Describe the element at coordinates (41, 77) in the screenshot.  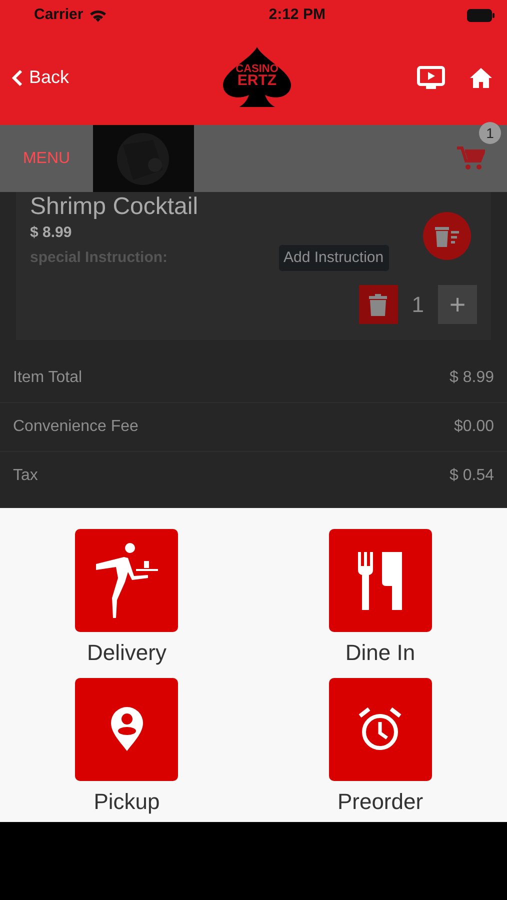
I see `back-button: Back` at that location.